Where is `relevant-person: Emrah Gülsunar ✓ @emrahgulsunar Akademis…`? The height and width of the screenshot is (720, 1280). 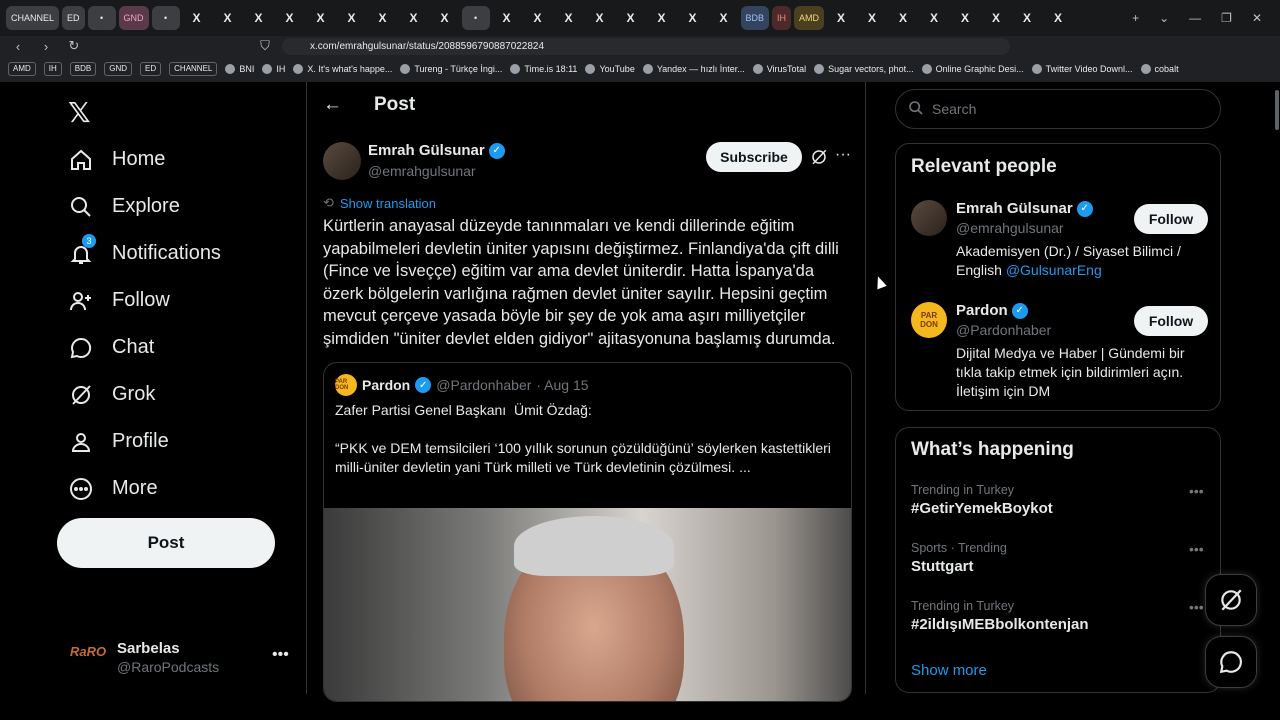
relevant-person: Emrah Gülsunar ✓ @emrahgulsunar Akademis… is located at coordinates (1061, 240).